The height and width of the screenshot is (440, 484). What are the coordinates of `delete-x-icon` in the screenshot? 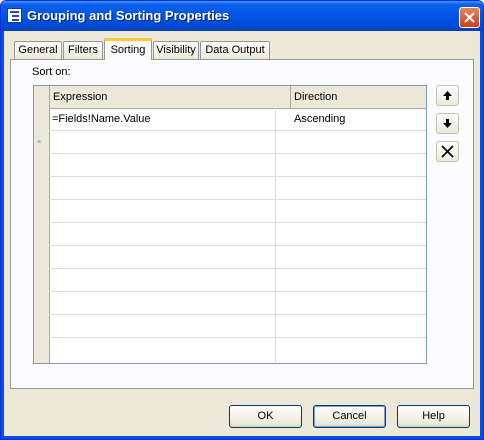 It's located at (447, 151).